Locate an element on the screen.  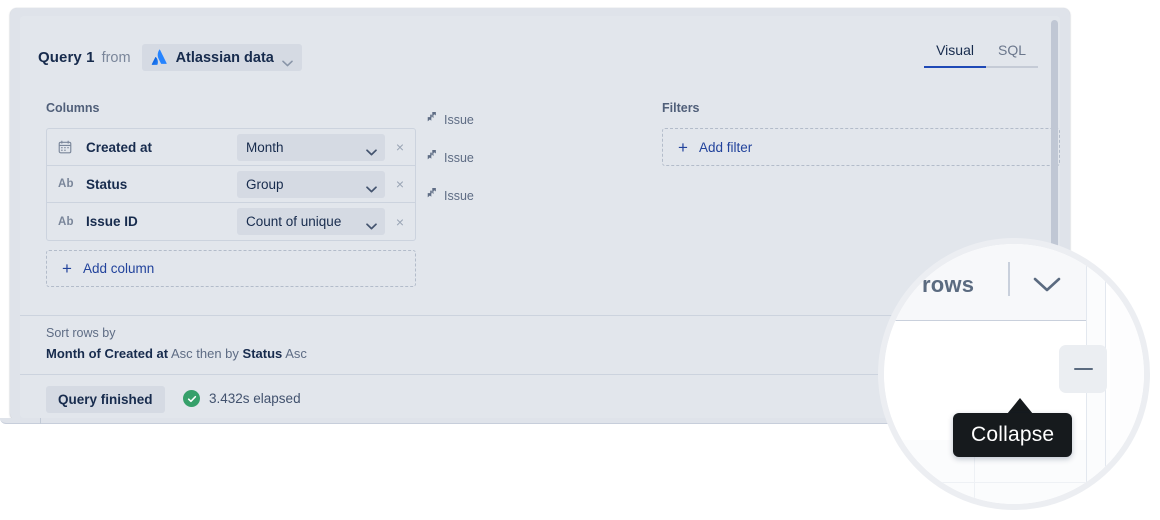
table-row: Ab Issue ID Count of unique × is located at coordinates (231, 221).